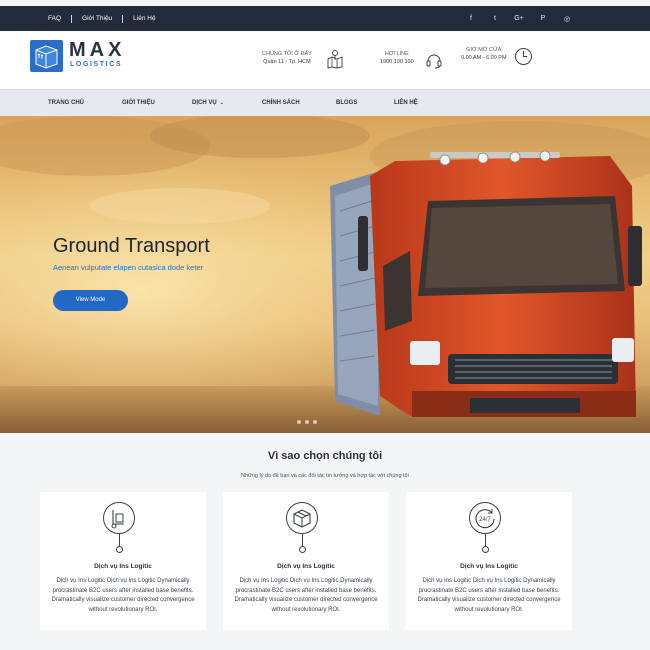  Describe the element at coordinates (396, 54) in the screenshot. I see `hotline-title: HOTLINE` at that location.